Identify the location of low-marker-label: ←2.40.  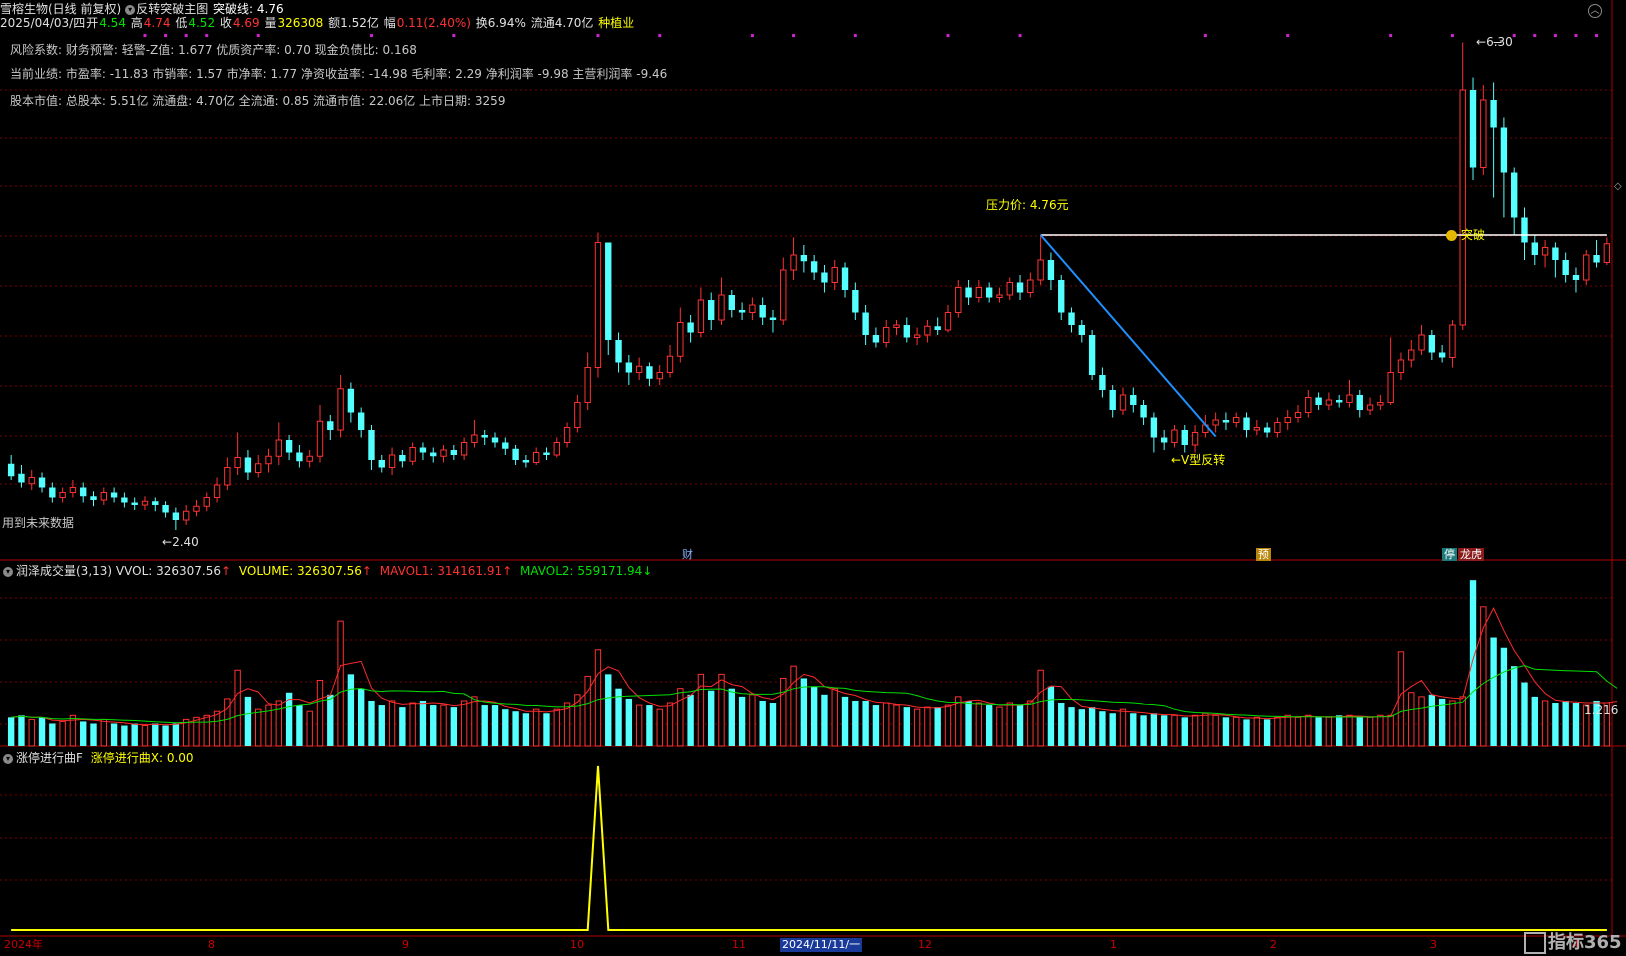
(180, 542).